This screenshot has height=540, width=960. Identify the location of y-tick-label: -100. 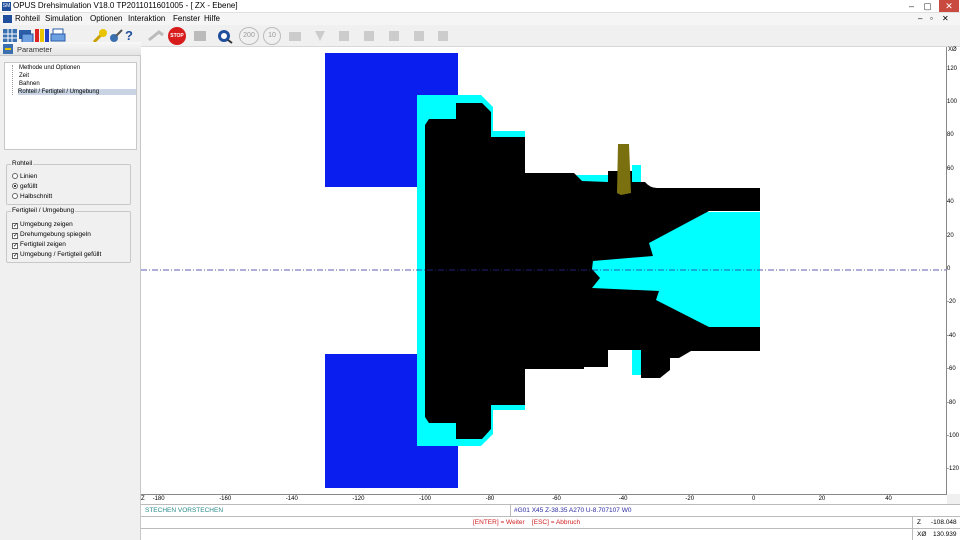
(953, 436).